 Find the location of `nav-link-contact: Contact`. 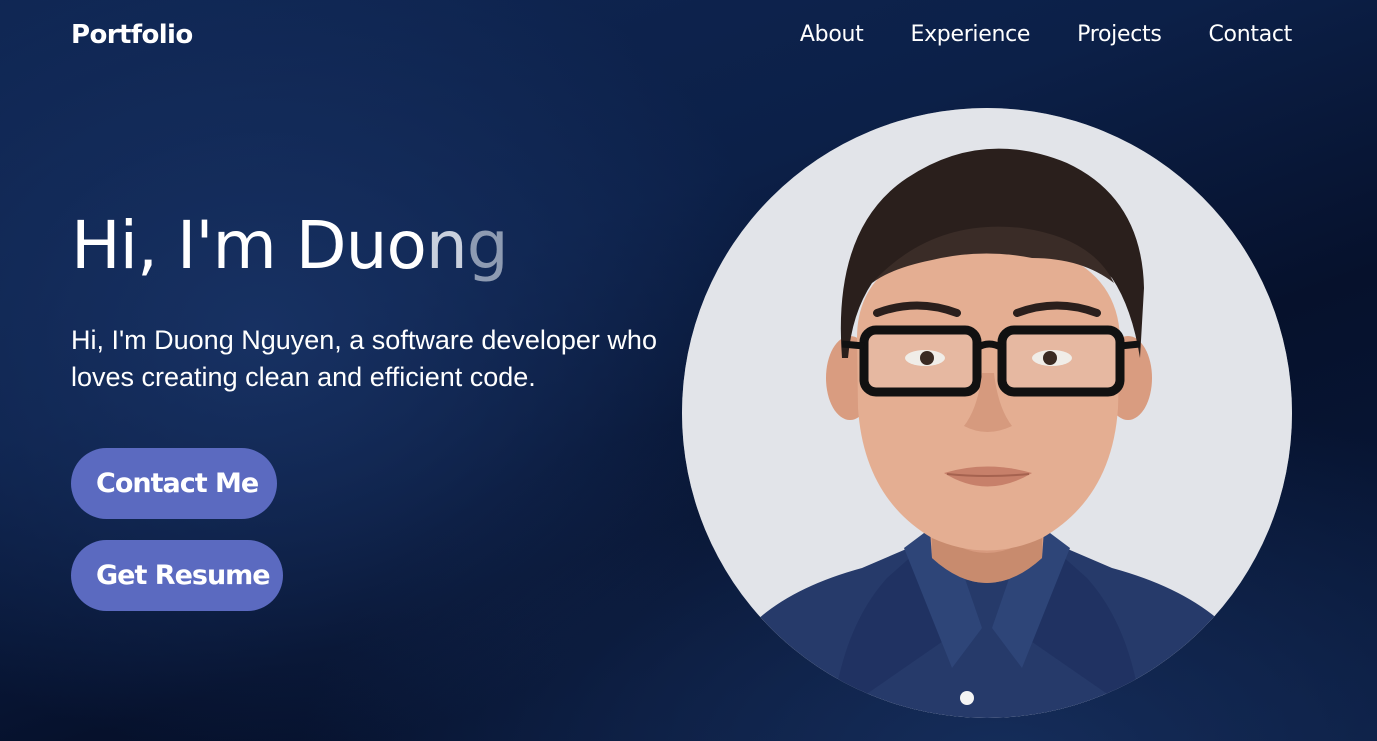

nav-link-contact: Contact is located at coordinates (1251, 35).